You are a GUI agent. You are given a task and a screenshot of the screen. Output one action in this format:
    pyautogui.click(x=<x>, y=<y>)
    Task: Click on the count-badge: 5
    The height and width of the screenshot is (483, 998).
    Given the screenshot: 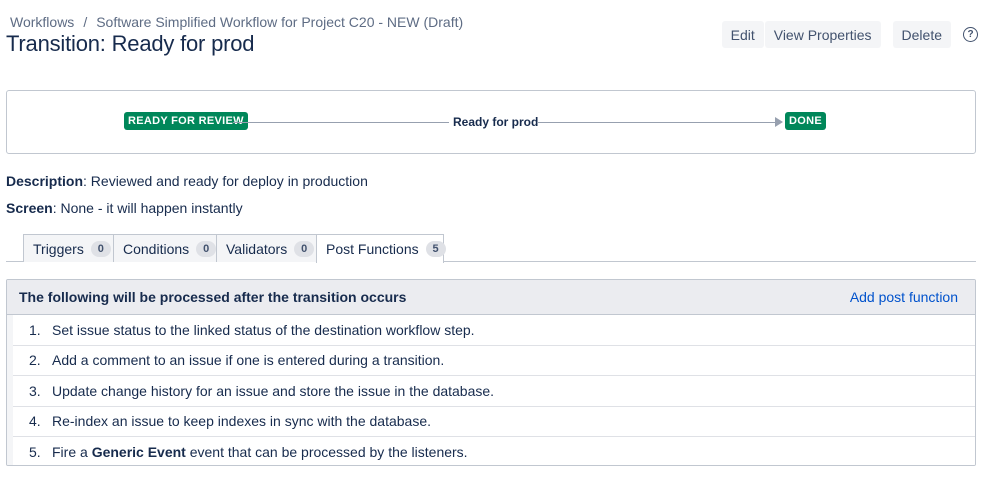 What is the action you would take?
    pyautogui.click(x=435, y=249)
    